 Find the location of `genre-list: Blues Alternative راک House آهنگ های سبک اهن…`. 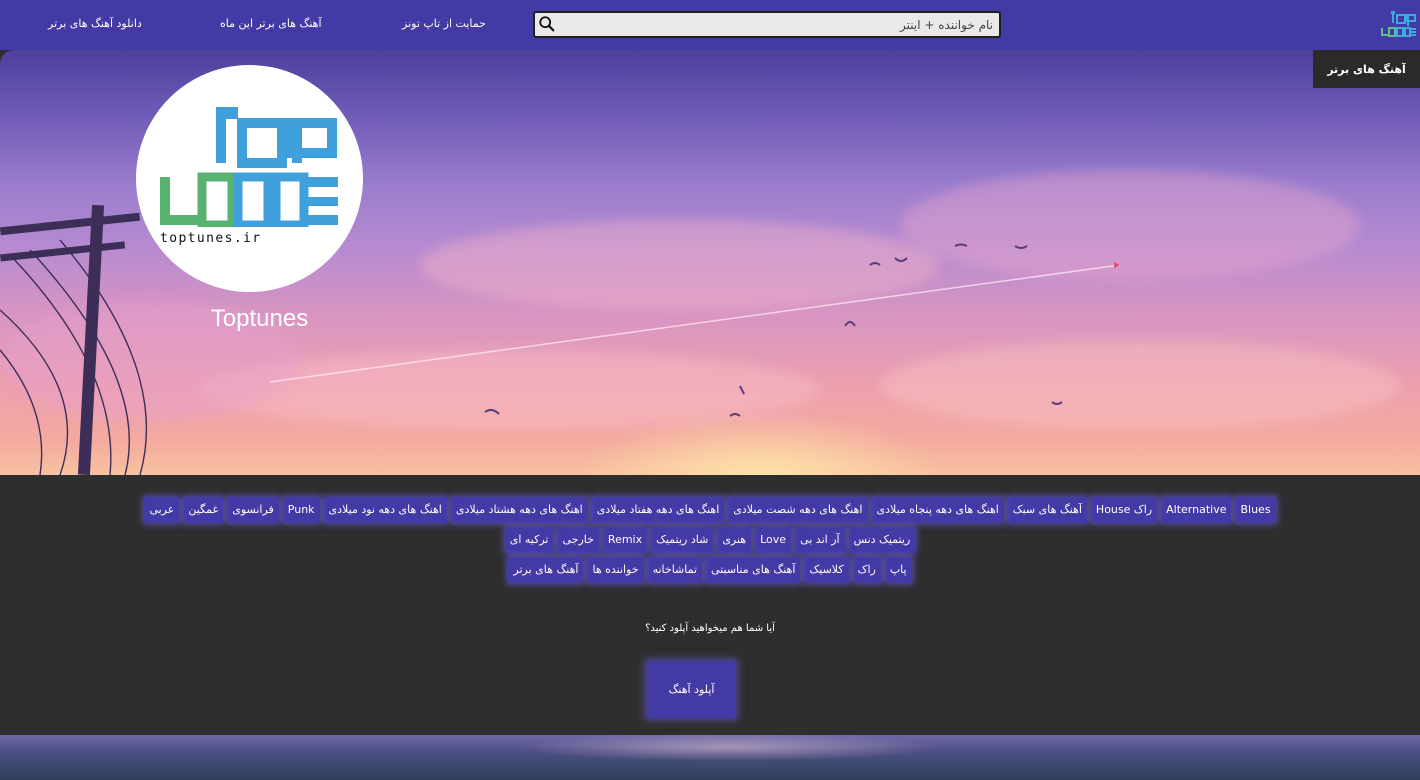

genre-list: Blues Alternative راک House آهنگ های سبک اهن… is located at coordinates (710, 542).